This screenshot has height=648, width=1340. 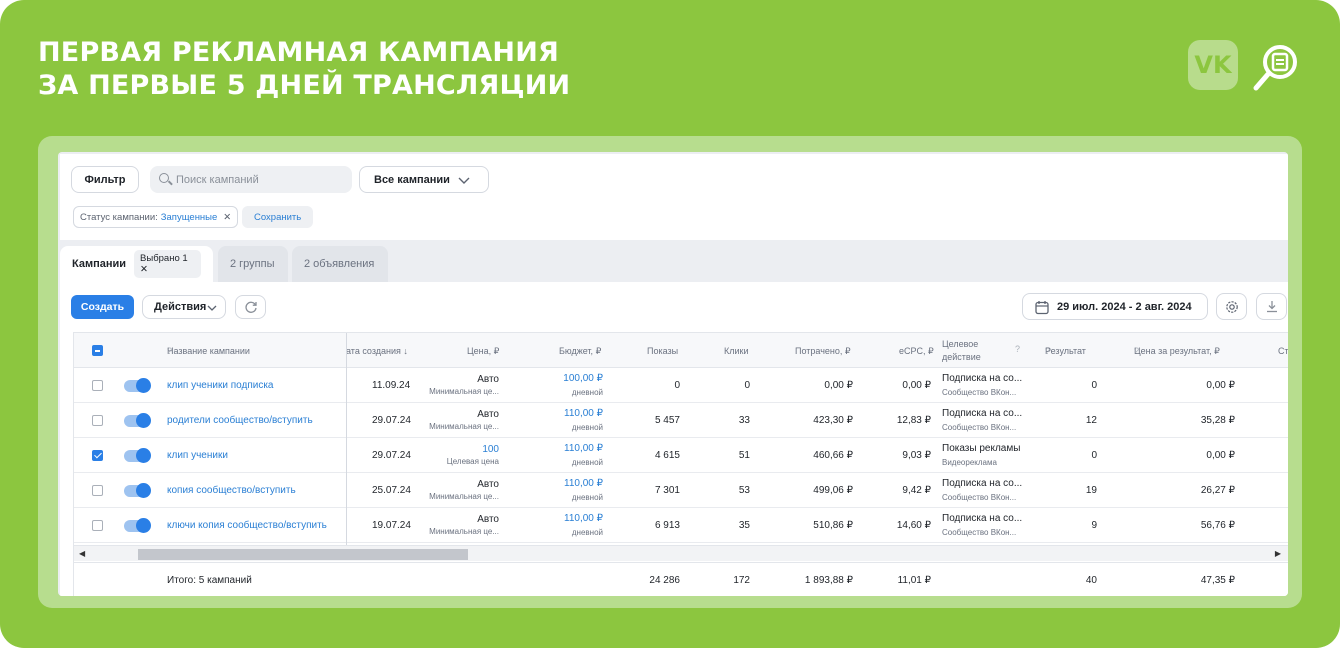 What do you see at coordinates (662, 351) in the screenshot?
I see `col-impressions: Показы` at bounding box center [662, 351].